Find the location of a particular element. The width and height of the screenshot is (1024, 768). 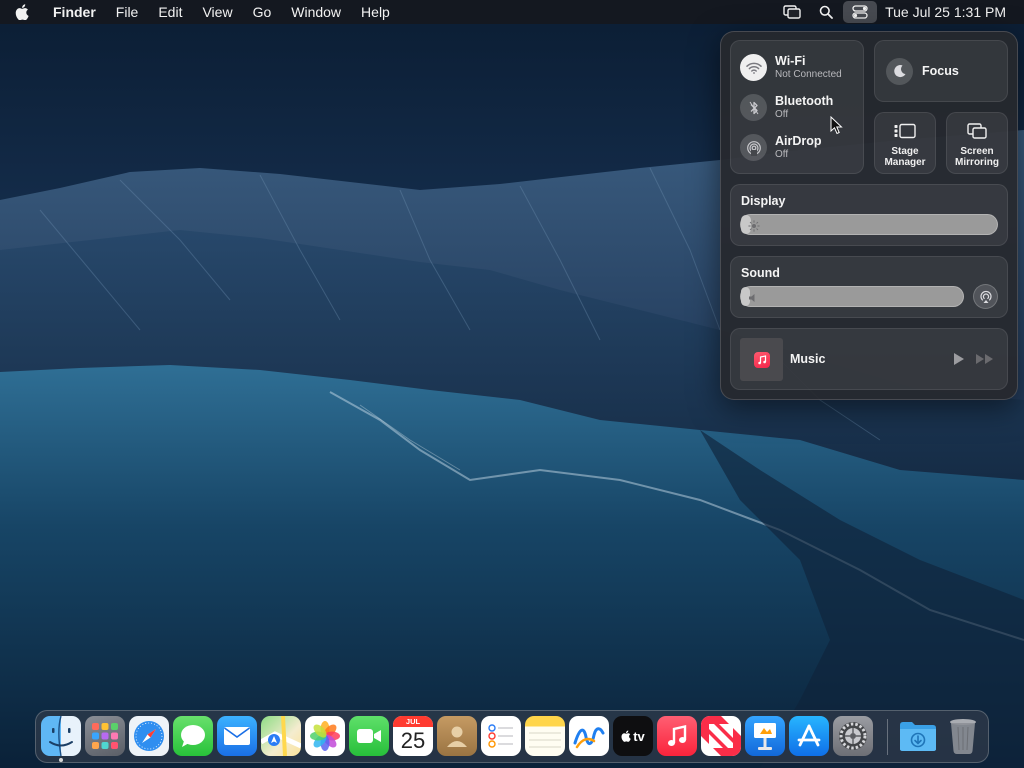

brightness-slider is located at coordinates (869, 224).